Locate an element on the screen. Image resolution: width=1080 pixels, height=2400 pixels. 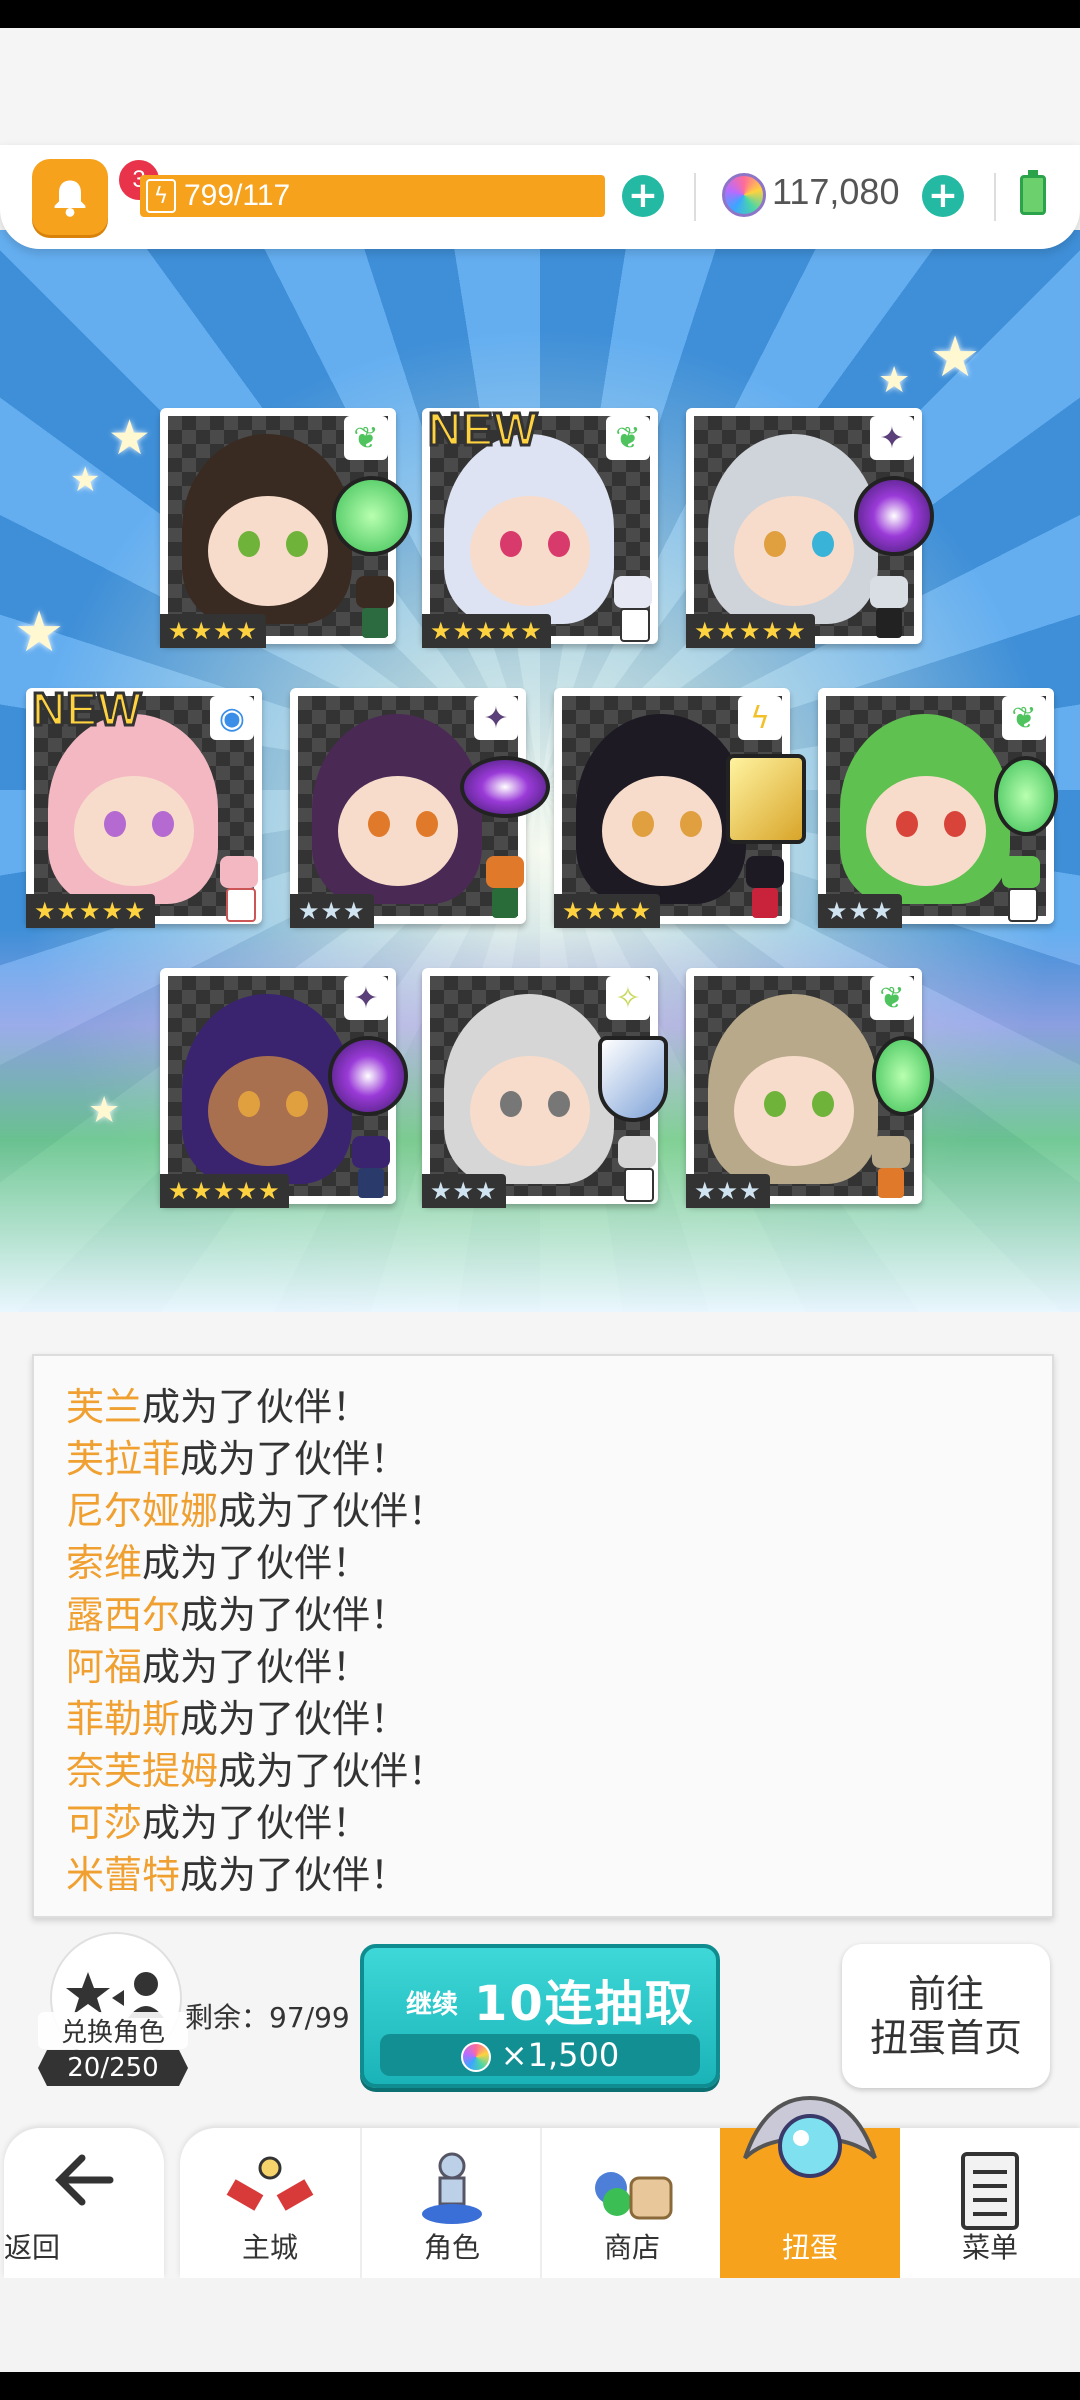
log-line: 可莎成为了伙伴！ is located at coordinates (218, 1823).